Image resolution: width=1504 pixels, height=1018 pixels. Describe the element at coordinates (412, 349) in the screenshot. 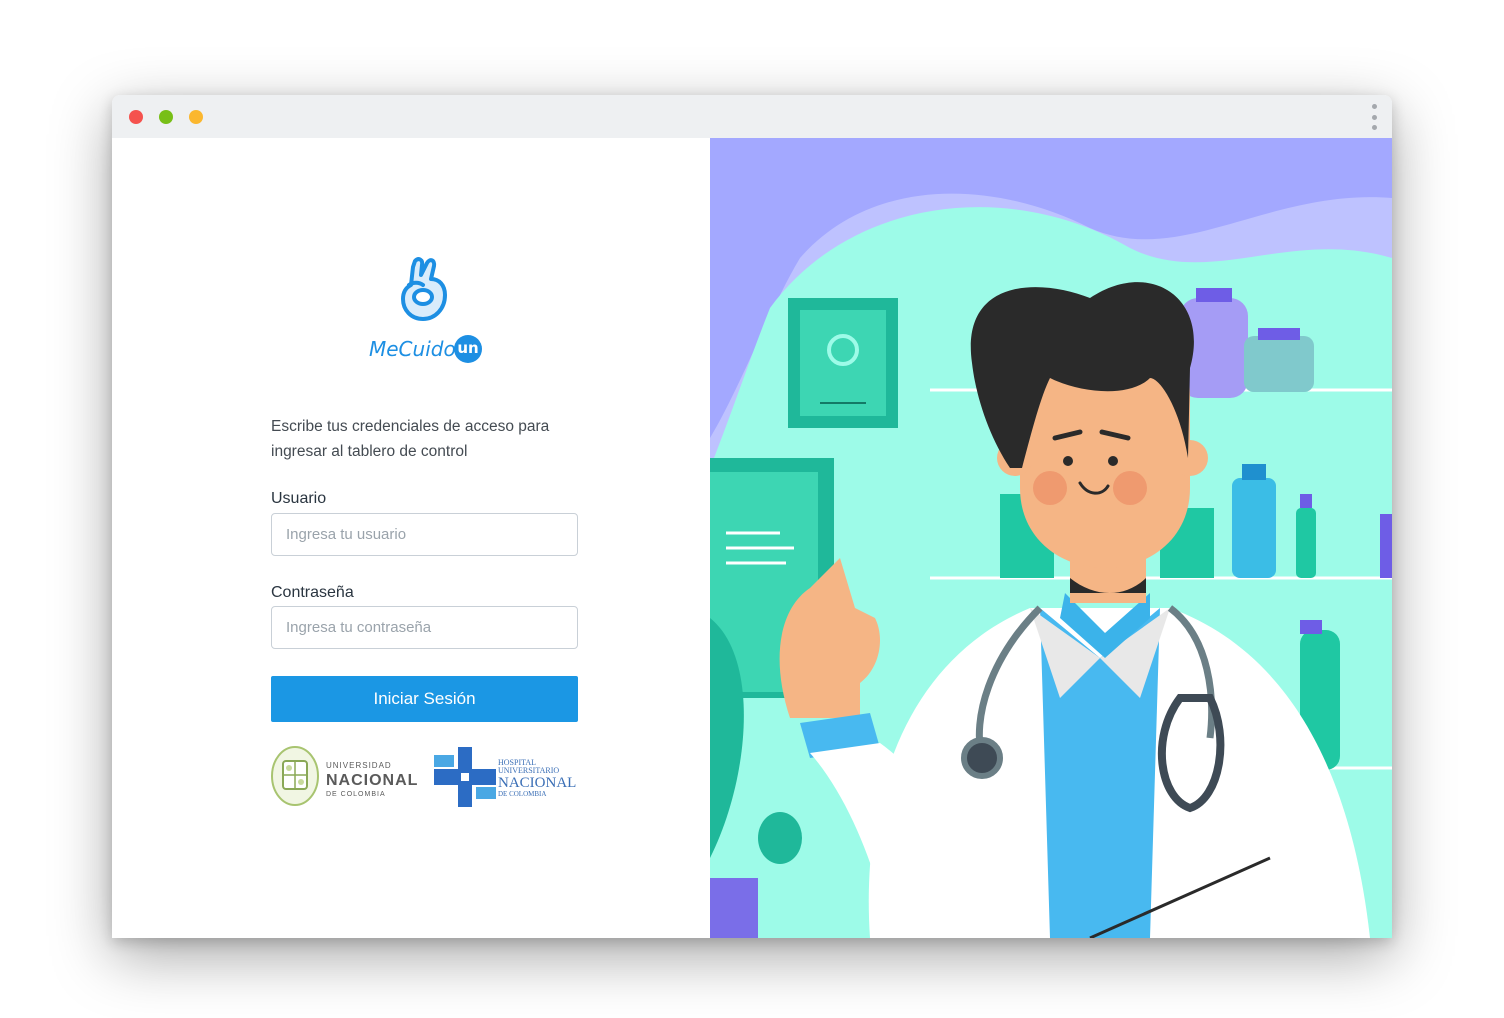

I see `app-name: MeCuido` at that location.